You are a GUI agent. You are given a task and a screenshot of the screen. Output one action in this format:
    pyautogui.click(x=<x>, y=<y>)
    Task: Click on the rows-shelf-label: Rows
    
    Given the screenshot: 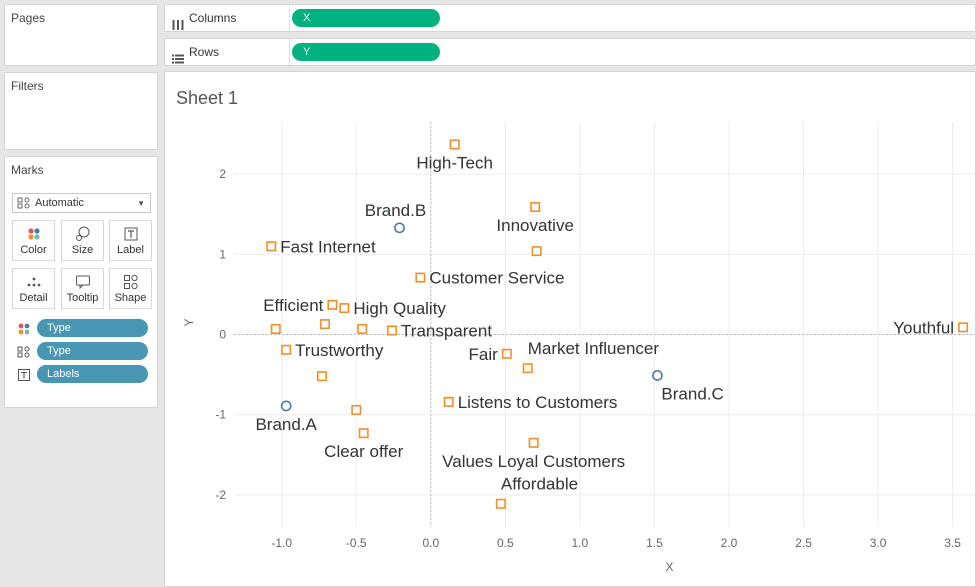 What is the action you would take?
    pyautogui.click(x=227, y=52)
    